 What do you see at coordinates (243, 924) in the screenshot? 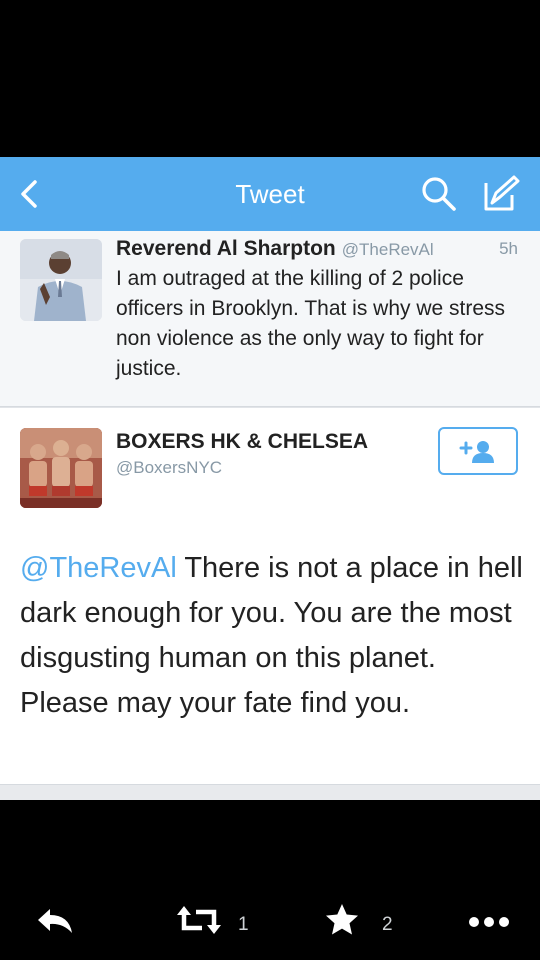
I see `retweet-count: 1` at bounding box center [243, 924].